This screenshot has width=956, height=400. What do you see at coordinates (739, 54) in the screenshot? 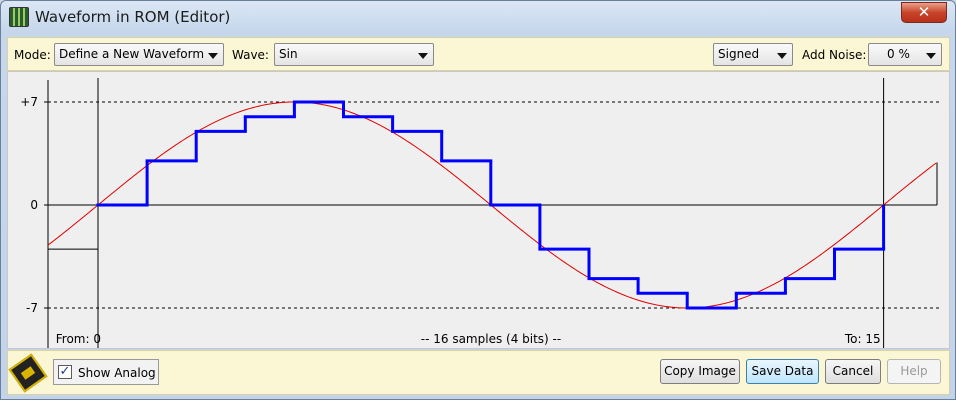
I see `sign-value: Signed` at bounding box center [739, 54].